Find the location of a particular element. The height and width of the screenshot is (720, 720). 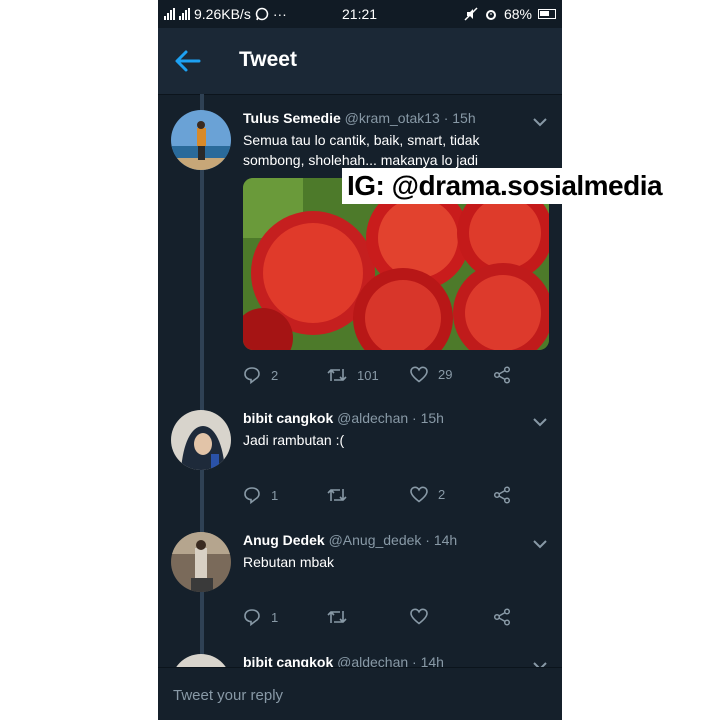

status-right: 68% is located at coordinates (510, 14).